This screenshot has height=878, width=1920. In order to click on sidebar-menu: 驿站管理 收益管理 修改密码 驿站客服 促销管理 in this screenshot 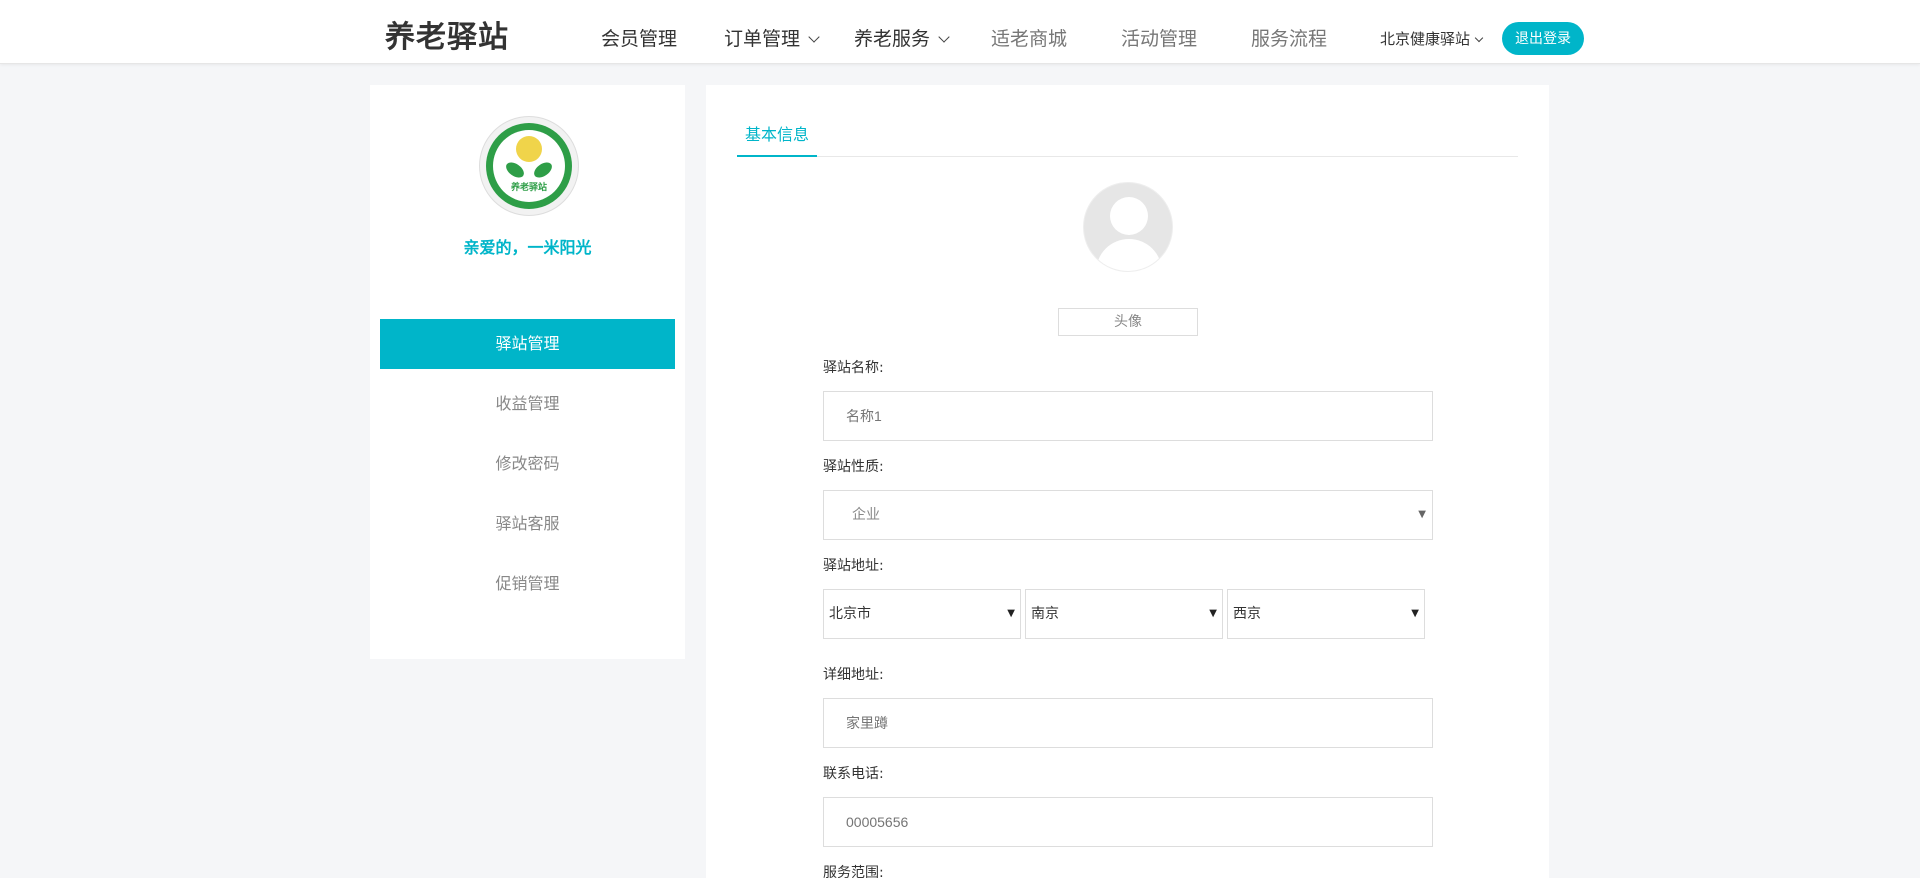, I will do `click(527, 469)`.